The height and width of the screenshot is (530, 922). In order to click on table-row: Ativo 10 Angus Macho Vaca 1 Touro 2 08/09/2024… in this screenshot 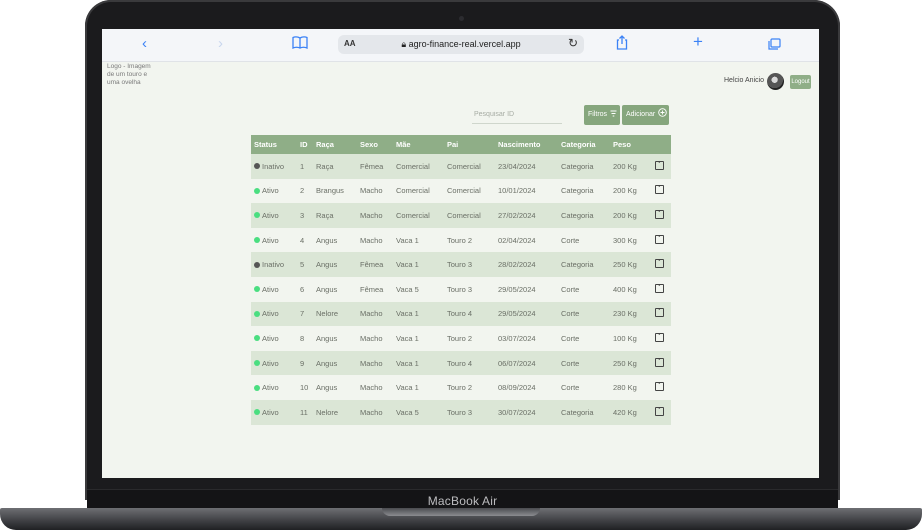, I will do `click(461, 387)`.